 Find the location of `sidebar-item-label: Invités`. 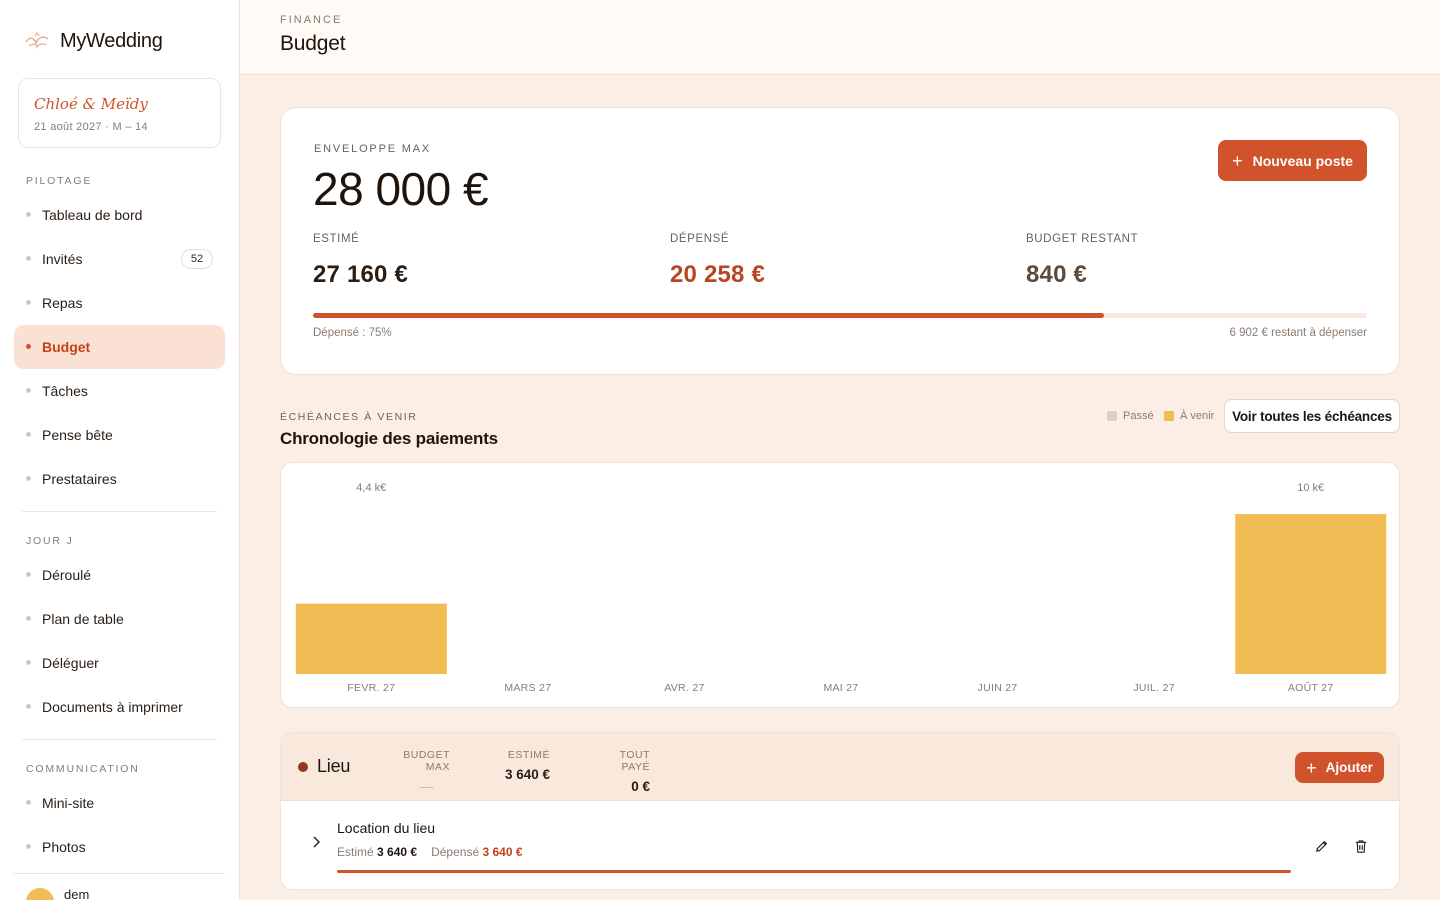

sidebar-item-label: Invités is located at coordinates (62, 259).